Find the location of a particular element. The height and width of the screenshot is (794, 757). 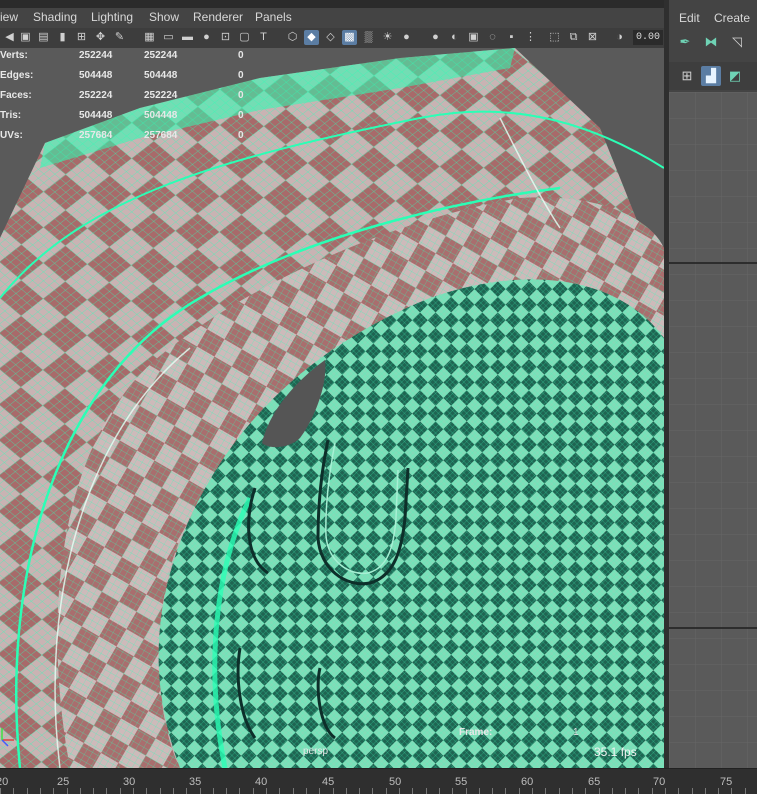

menu-shading: Shading is located at coordinates (55, 17).